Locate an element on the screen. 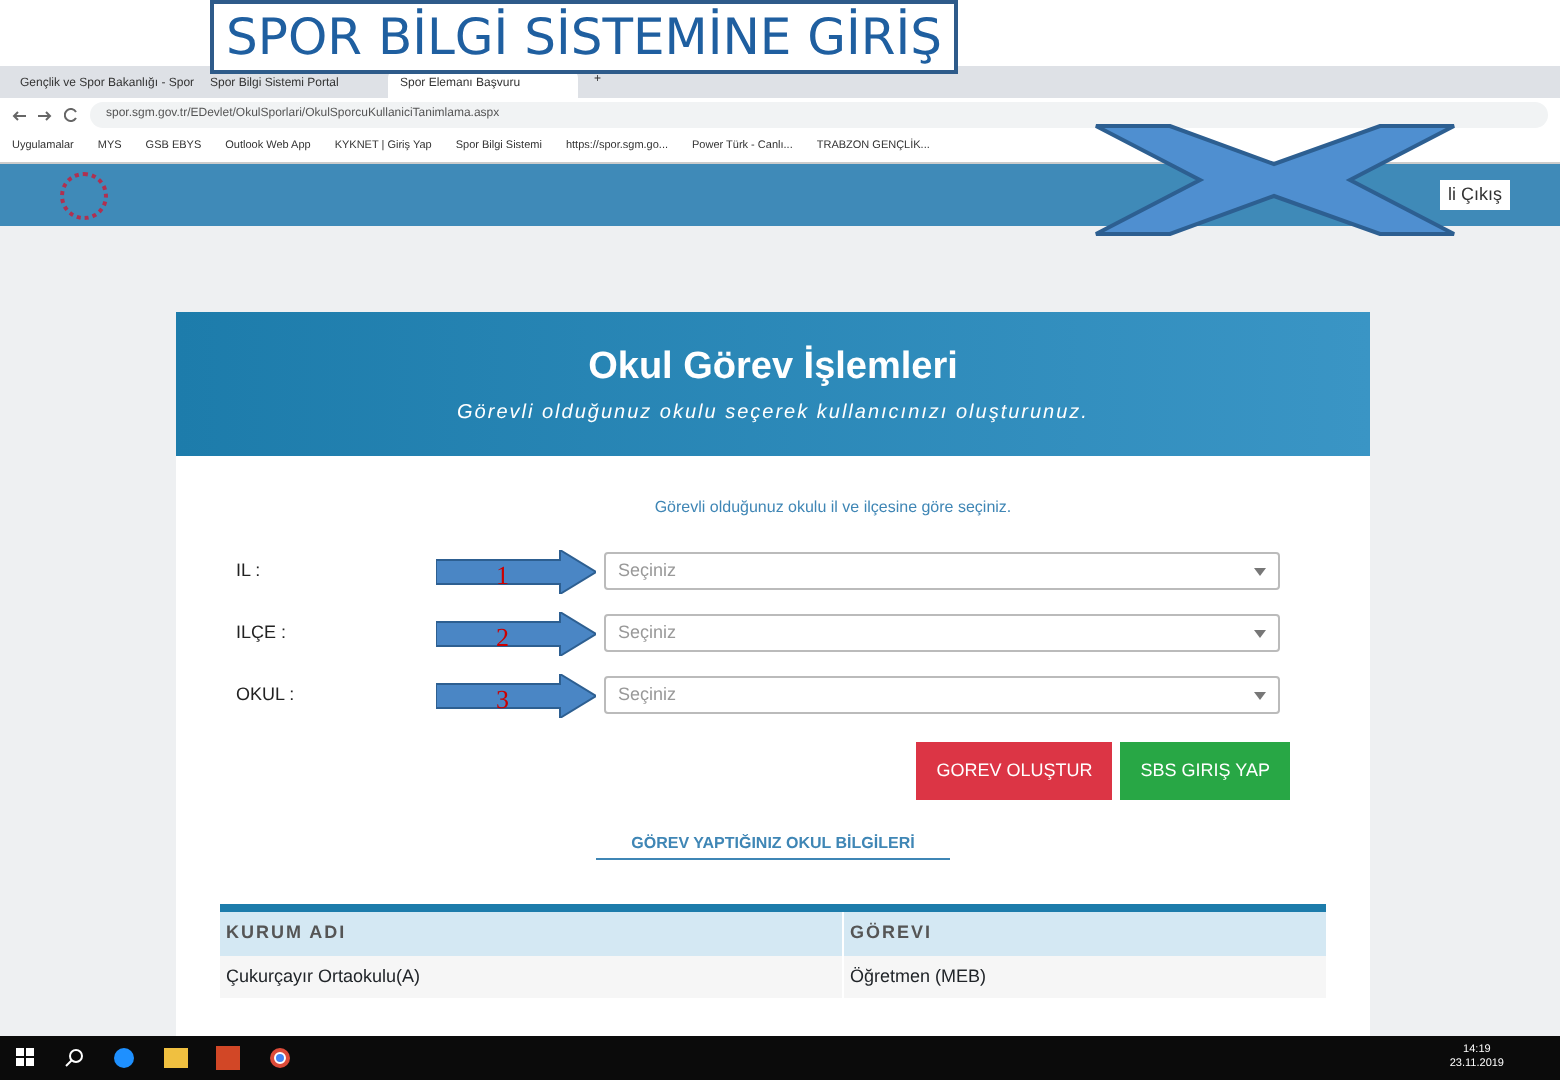  reload-icon is located at coordinates (71, 115).